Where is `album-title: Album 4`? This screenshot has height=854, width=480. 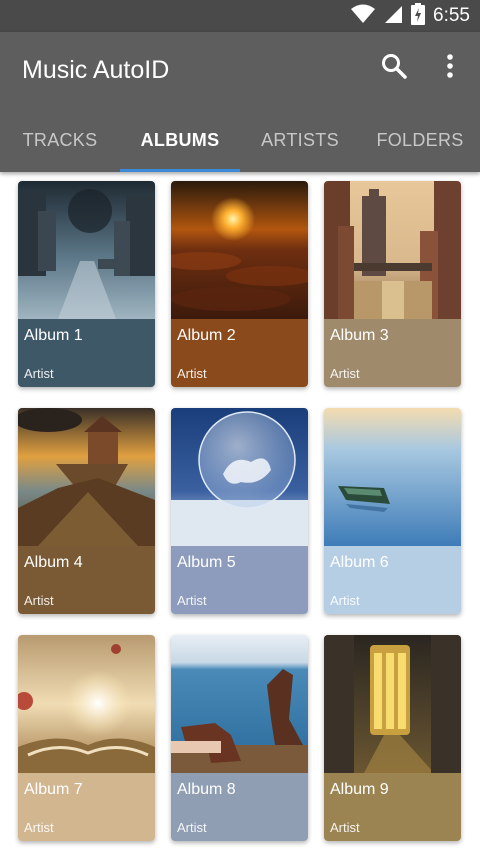
album-title: Album 4 is located at coordinates (53, 562).